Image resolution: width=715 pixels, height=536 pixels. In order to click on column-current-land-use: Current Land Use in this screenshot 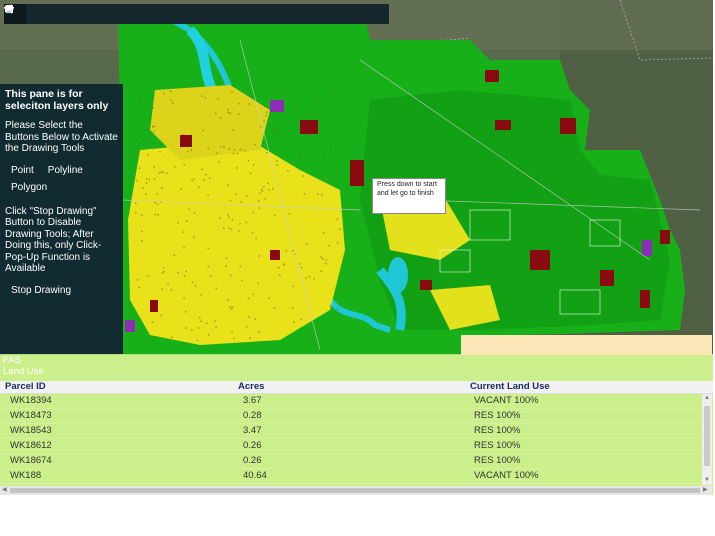, I will do `click(510, 387)`.